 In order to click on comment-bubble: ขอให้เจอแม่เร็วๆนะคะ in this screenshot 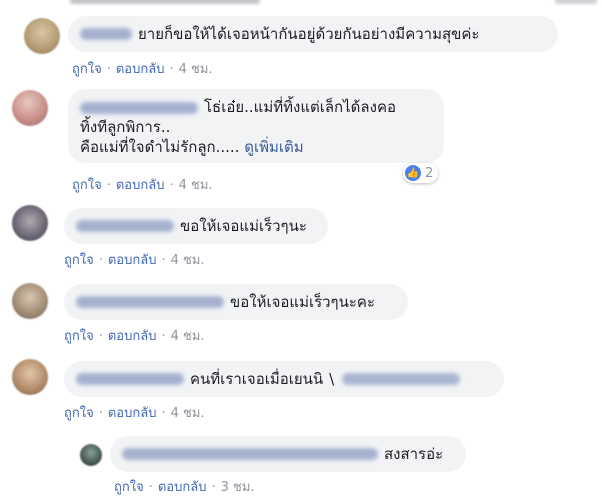, I will do `click(236, 302)`.